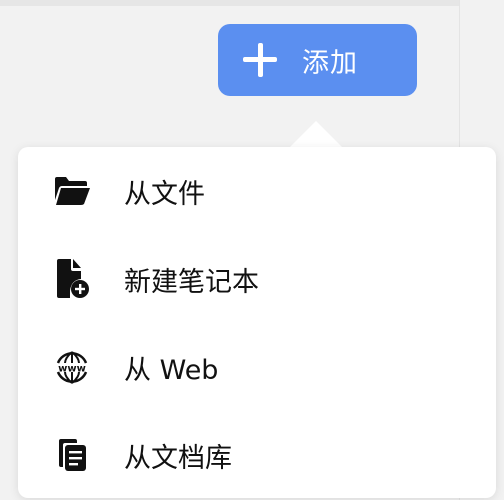 The image size is (504, 500). I want to click on add-button-label: 添加, so click(330, 63).